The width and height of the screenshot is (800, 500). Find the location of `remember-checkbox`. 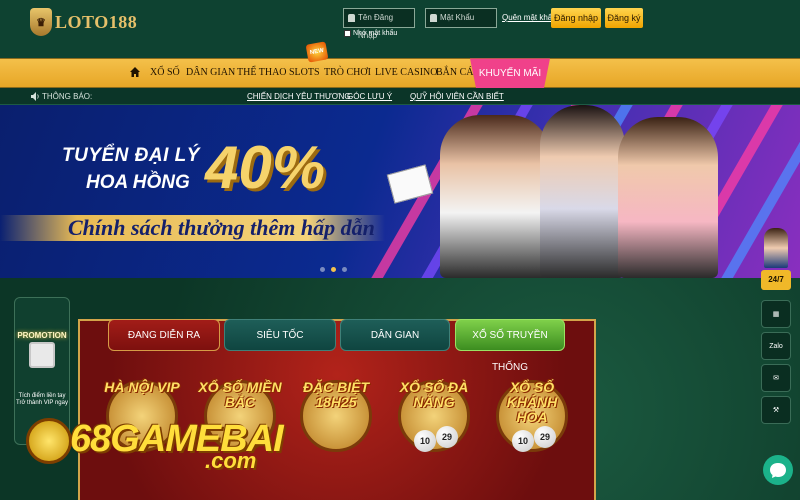

remember-checkbox is located at coordinates (347, 33).